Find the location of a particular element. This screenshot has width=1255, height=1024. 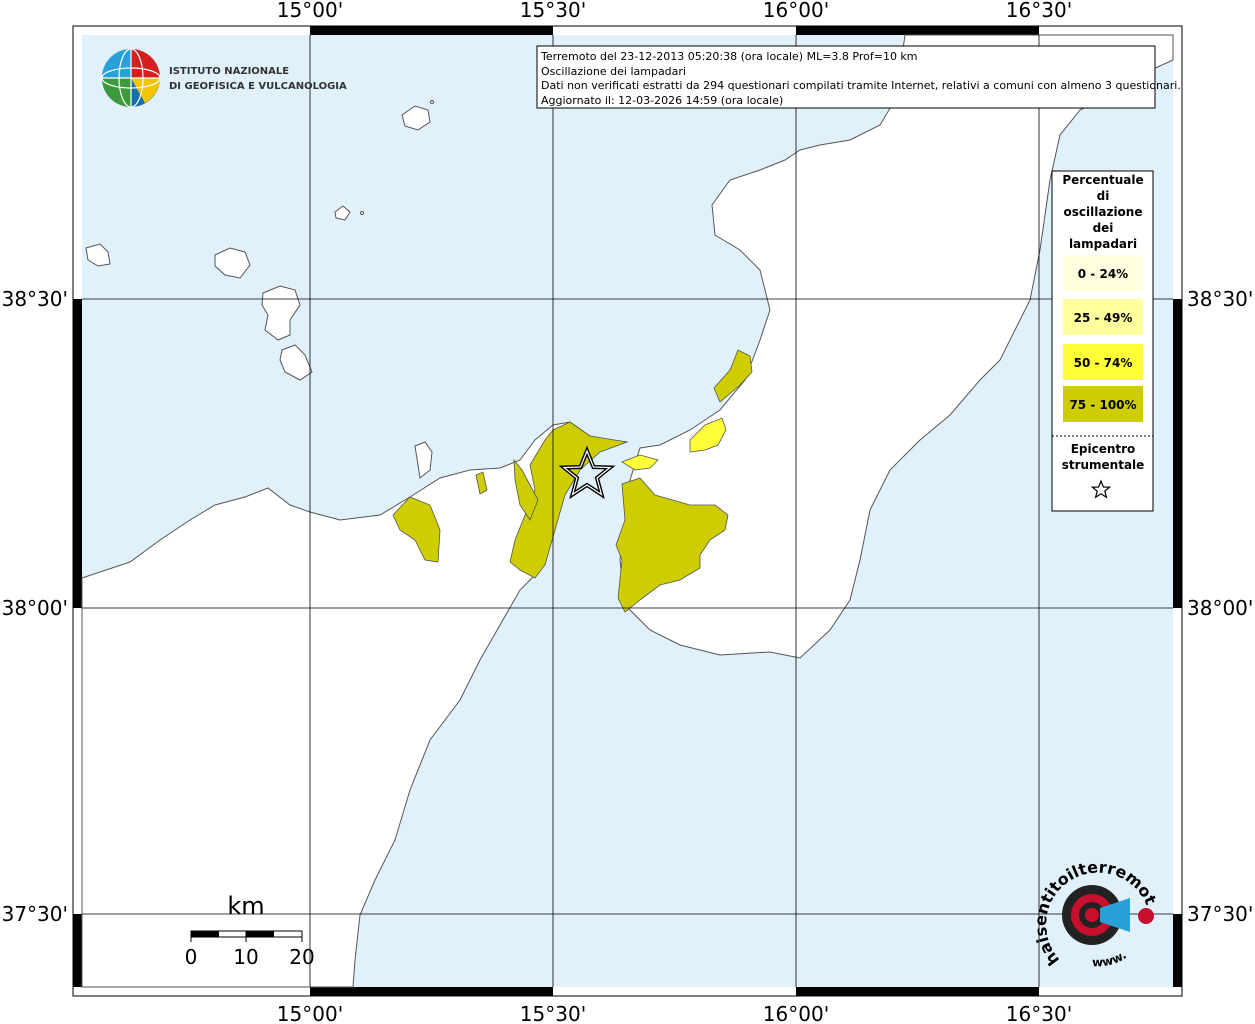

info-subject: Oscillazione dei lampadari is located at coordinates (613, 71).